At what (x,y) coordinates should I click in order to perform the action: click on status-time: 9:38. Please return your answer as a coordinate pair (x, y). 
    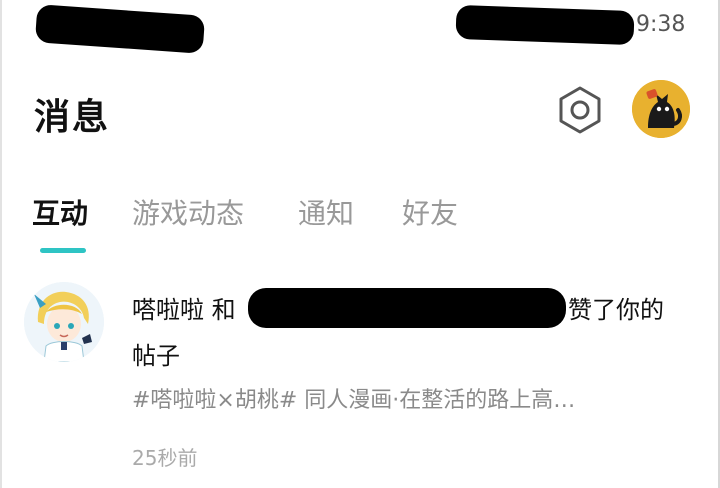
    Looking at the image, I should click on (661, 24).